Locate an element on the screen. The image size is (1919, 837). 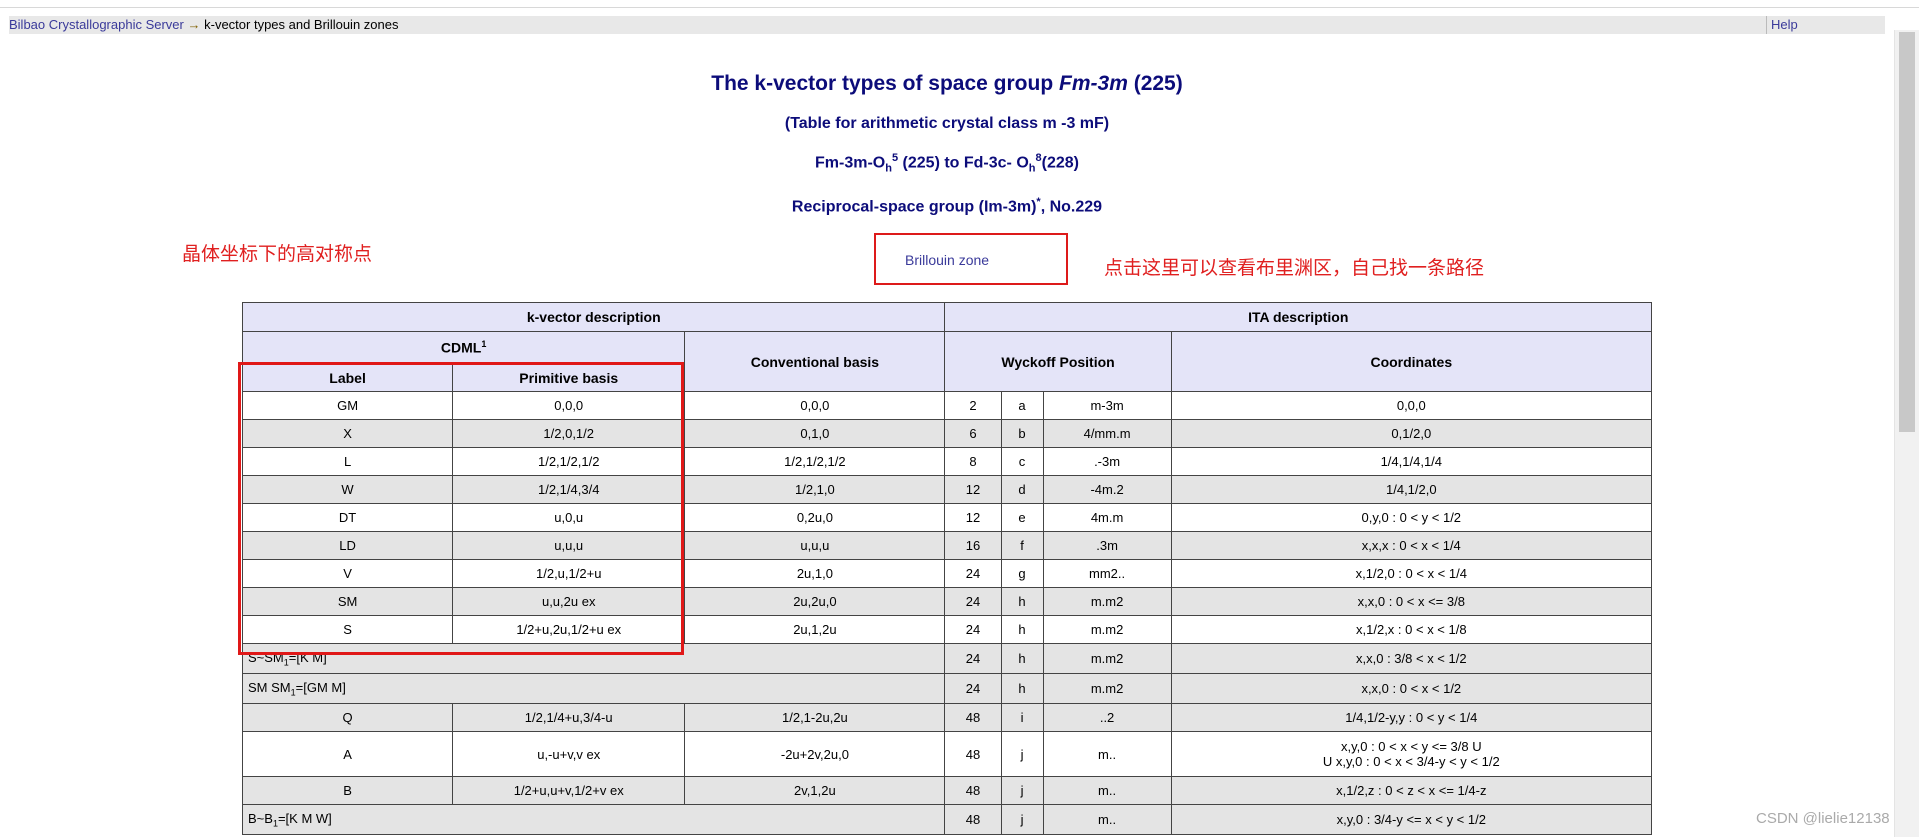
table-row: GM 0,0,0 0,0,0 2 a m-3m 0,0,0 is located at coordinates (947, 405).